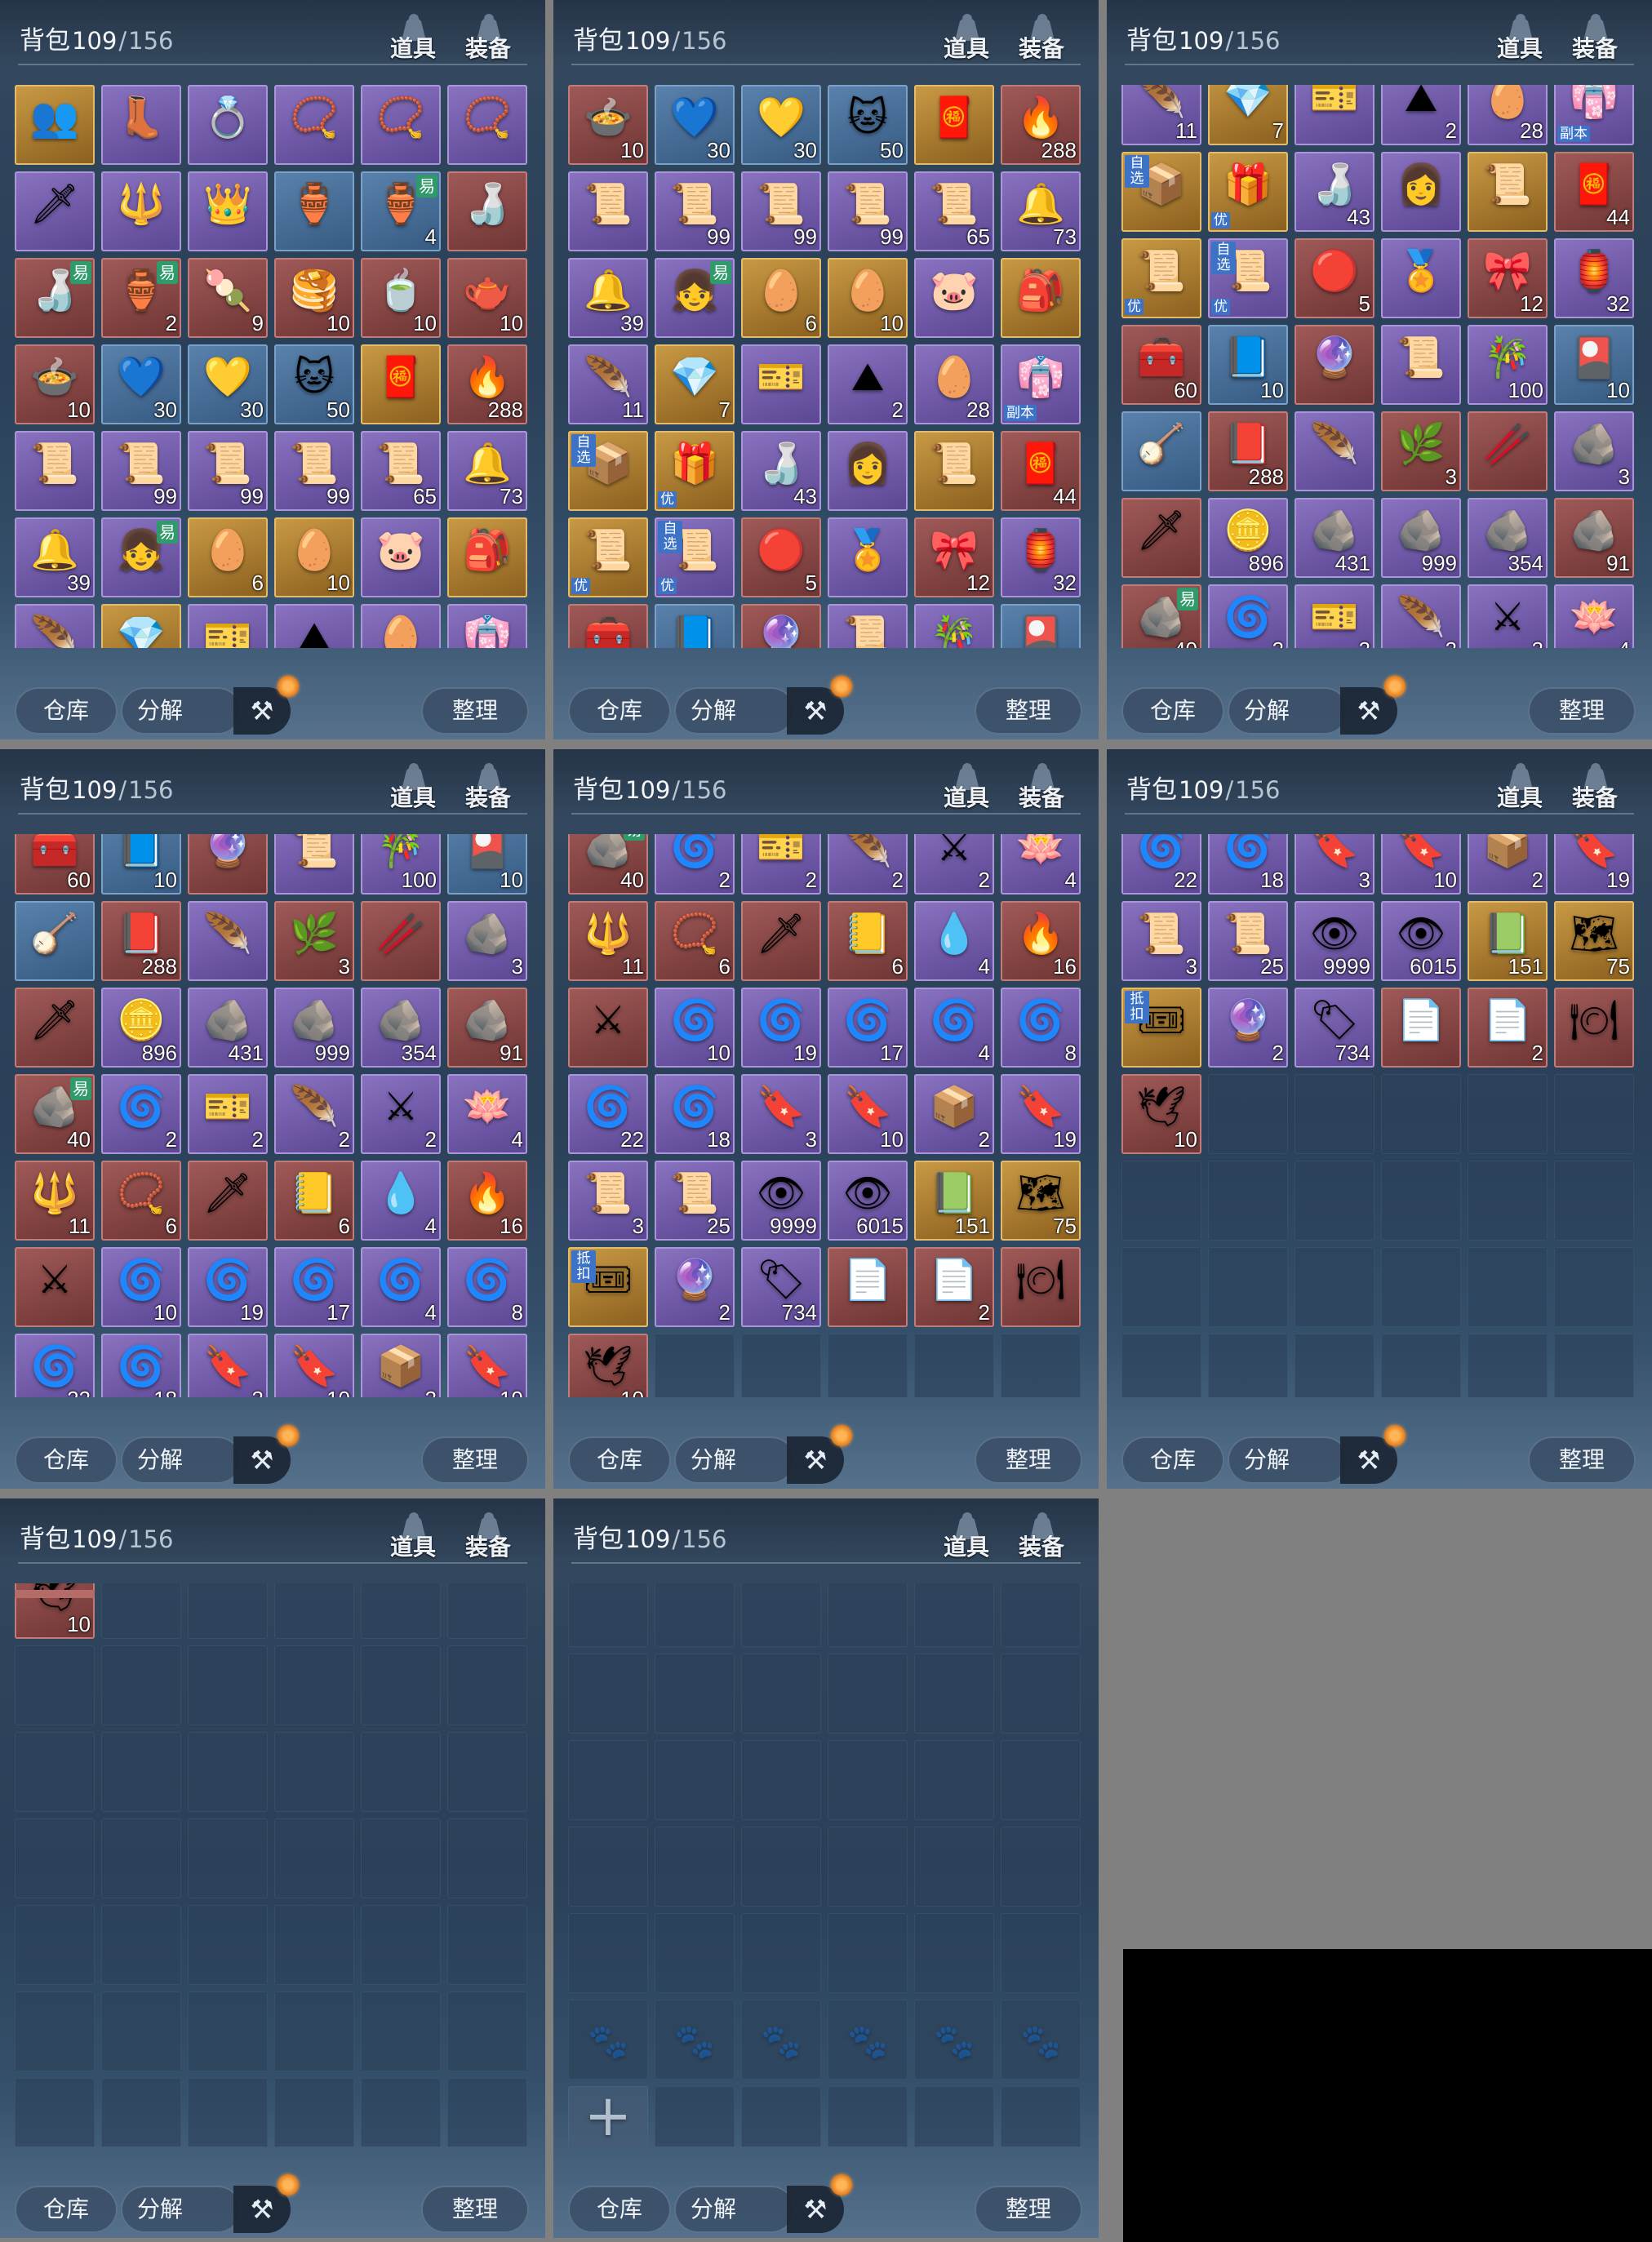 Image resolution: width=1652 pixels, height=2242 pixels. Describe the element at coordinates (954, 1287) in the screenshot. I see `item-slot: 📄 2` at that location.